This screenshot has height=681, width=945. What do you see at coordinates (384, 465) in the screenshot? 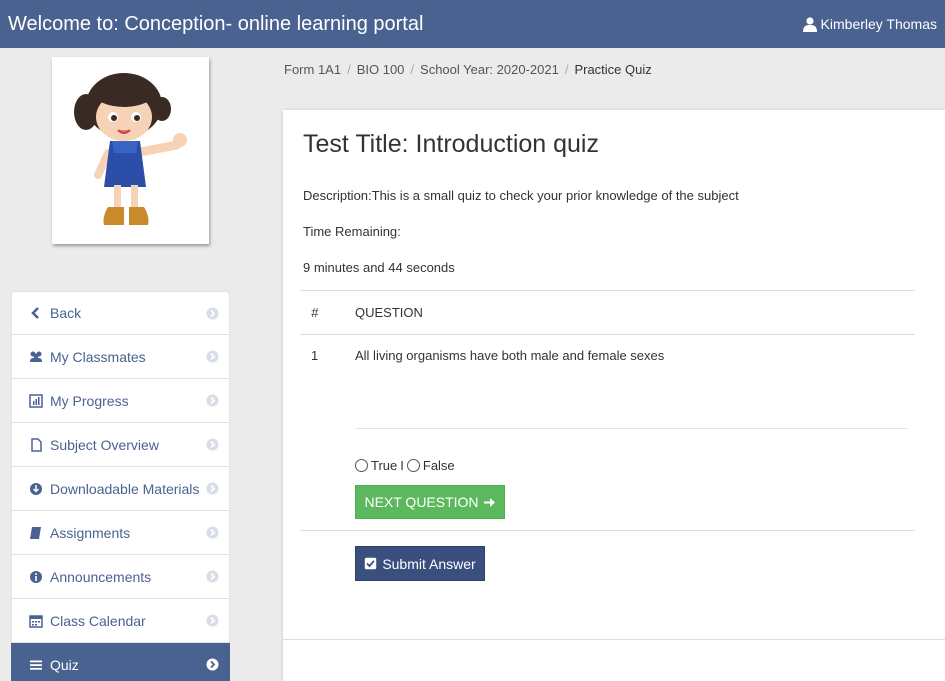
I see `true-label: True` at bounding box center [384, 465].